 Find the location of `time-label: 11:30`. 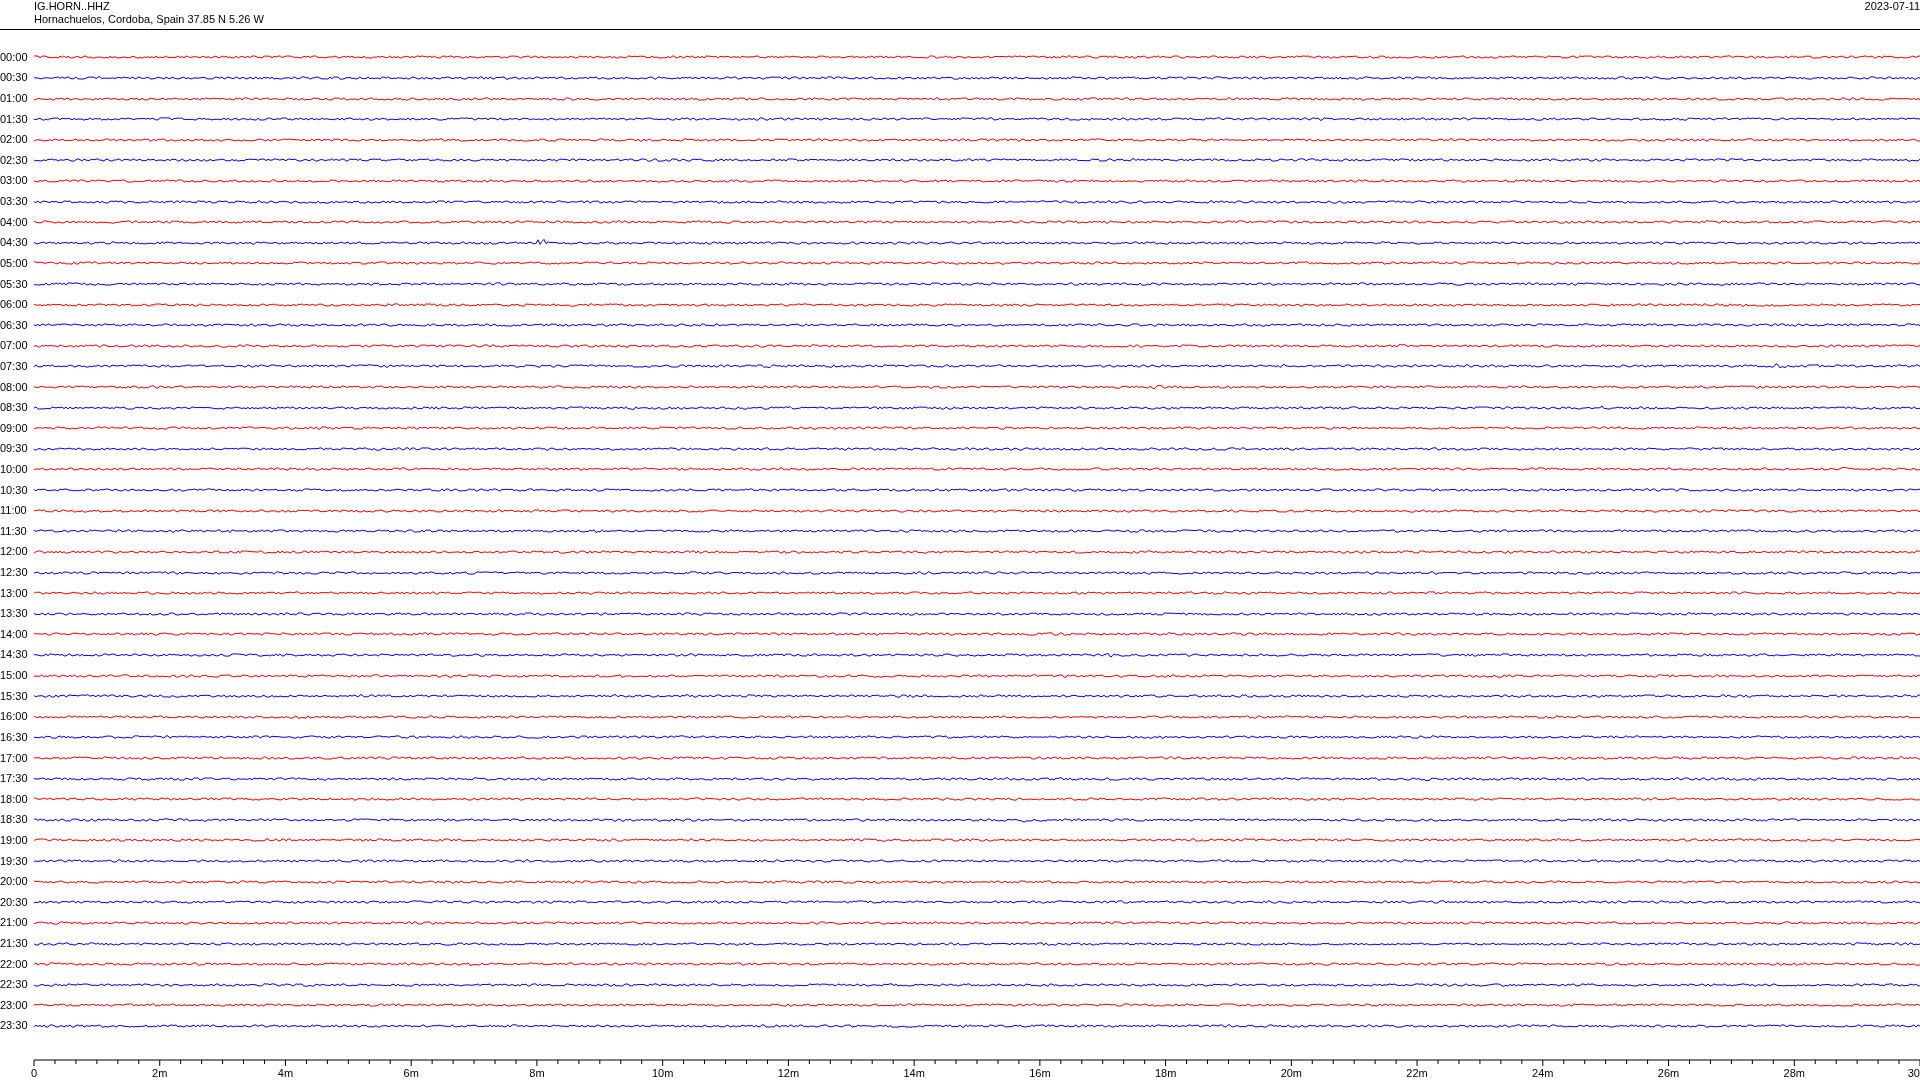

time-label: 11:30 is located at coordinates (14, 531).